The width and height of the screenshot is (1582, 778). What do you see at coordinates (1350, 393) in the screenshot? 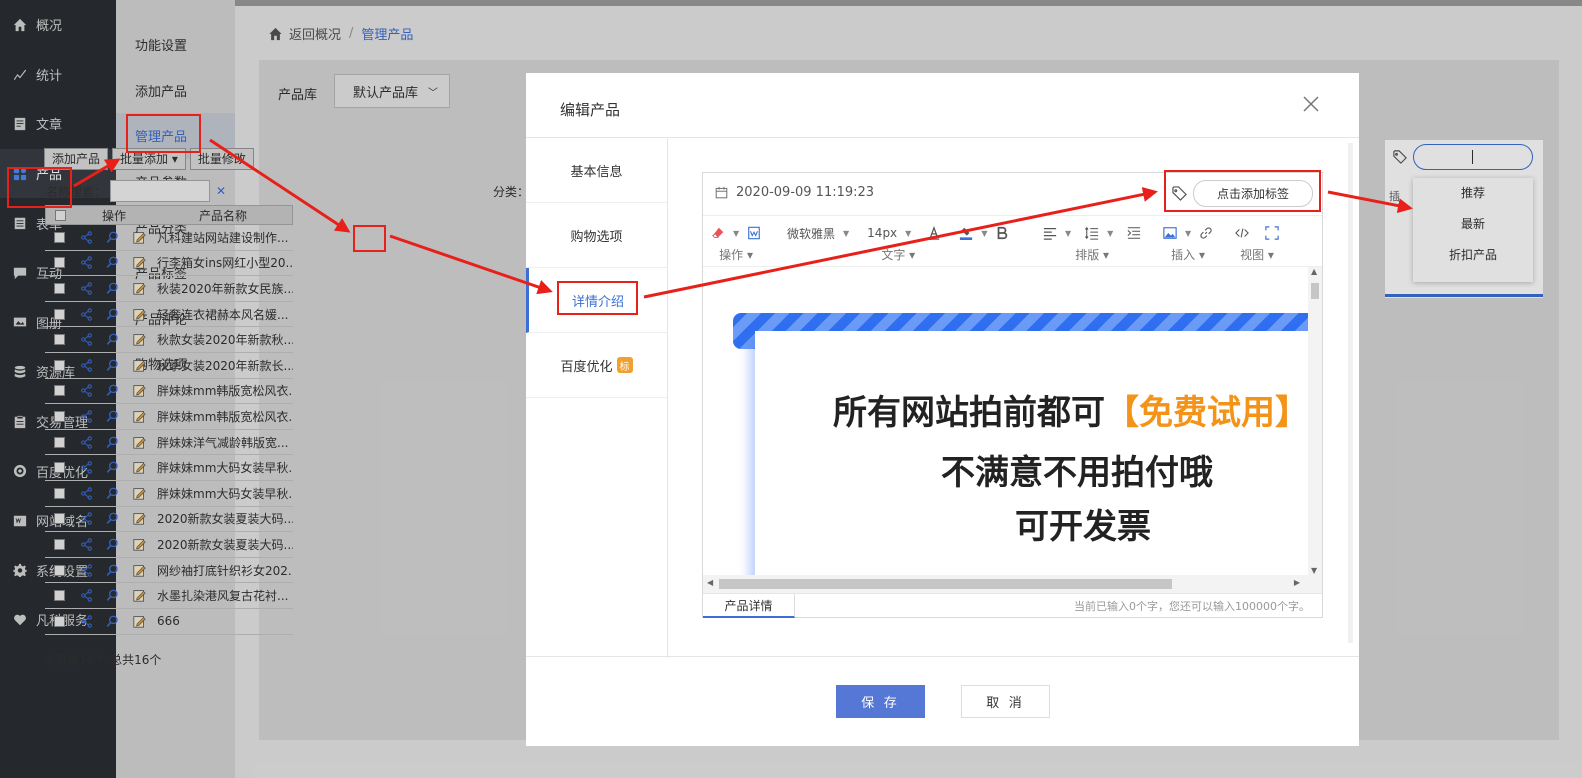
I see `modal-scrollbar` at bounding box center [1350, 393].